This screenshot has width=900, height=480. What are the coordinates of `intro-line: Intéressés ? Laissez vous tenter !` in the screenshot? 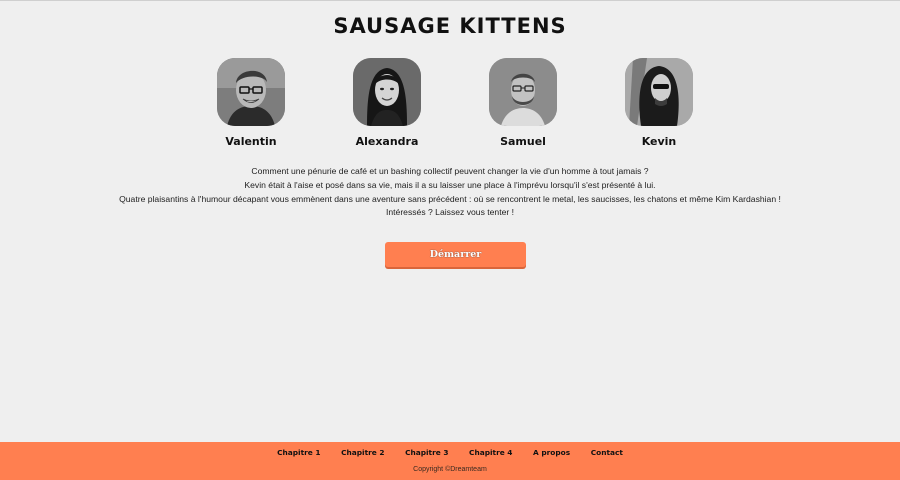 It's located at (450, 212).